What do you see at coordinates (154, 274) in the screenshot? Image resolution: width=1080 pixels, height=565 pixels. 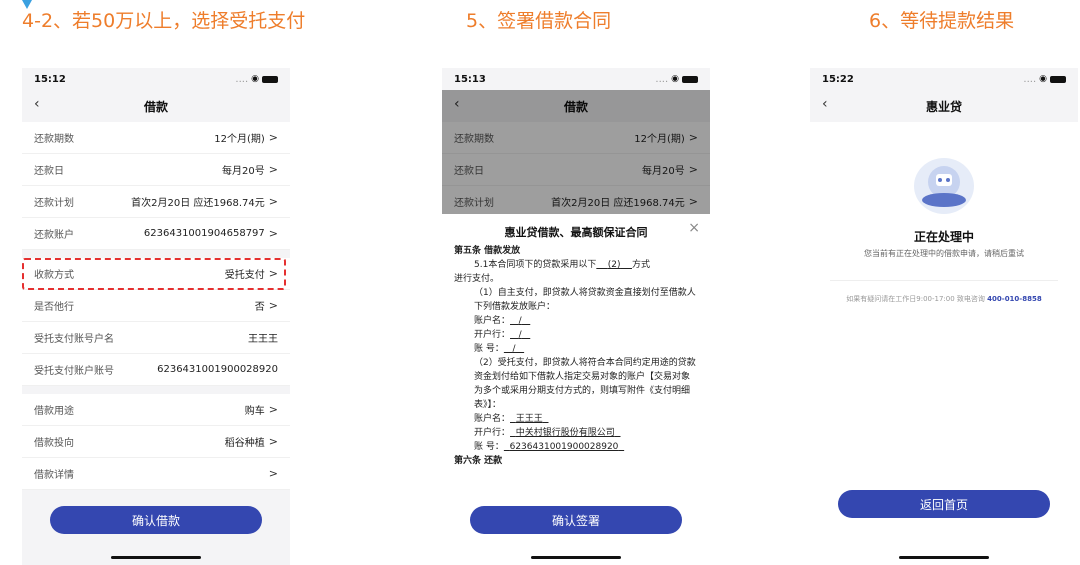 I see `highlight-dashed-box` at bounding box center [154, 274].